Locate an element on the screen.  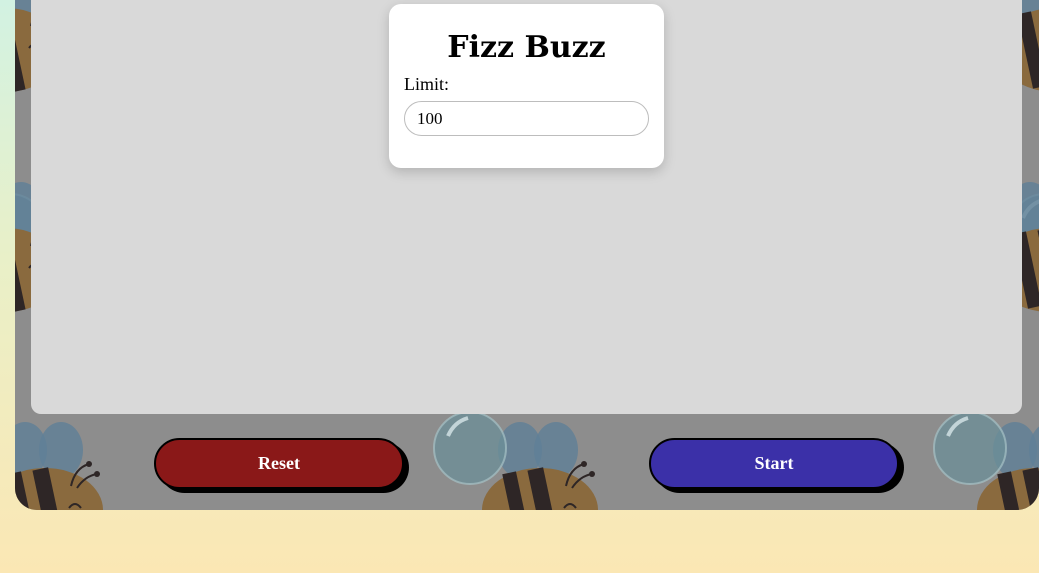
settings-card: Fizz Buzz Limit: is located at coordinates (526, 86).